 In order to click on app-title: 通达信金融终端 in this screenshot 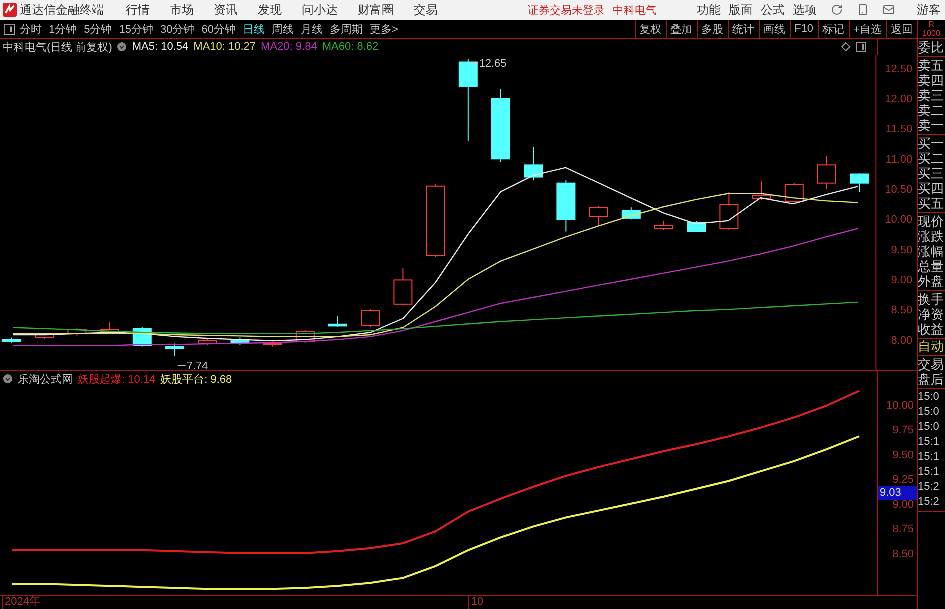, I will do `click(62, 10)`.